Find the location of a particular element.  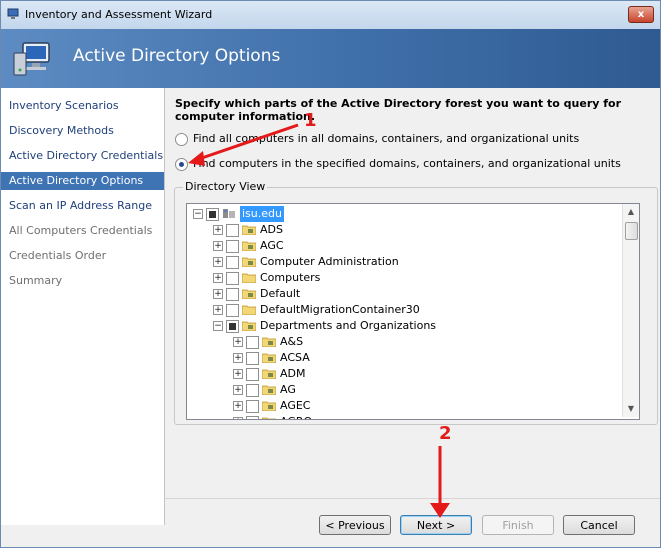

annotation-marker-2: 2 is located at coordinates (445, 433).